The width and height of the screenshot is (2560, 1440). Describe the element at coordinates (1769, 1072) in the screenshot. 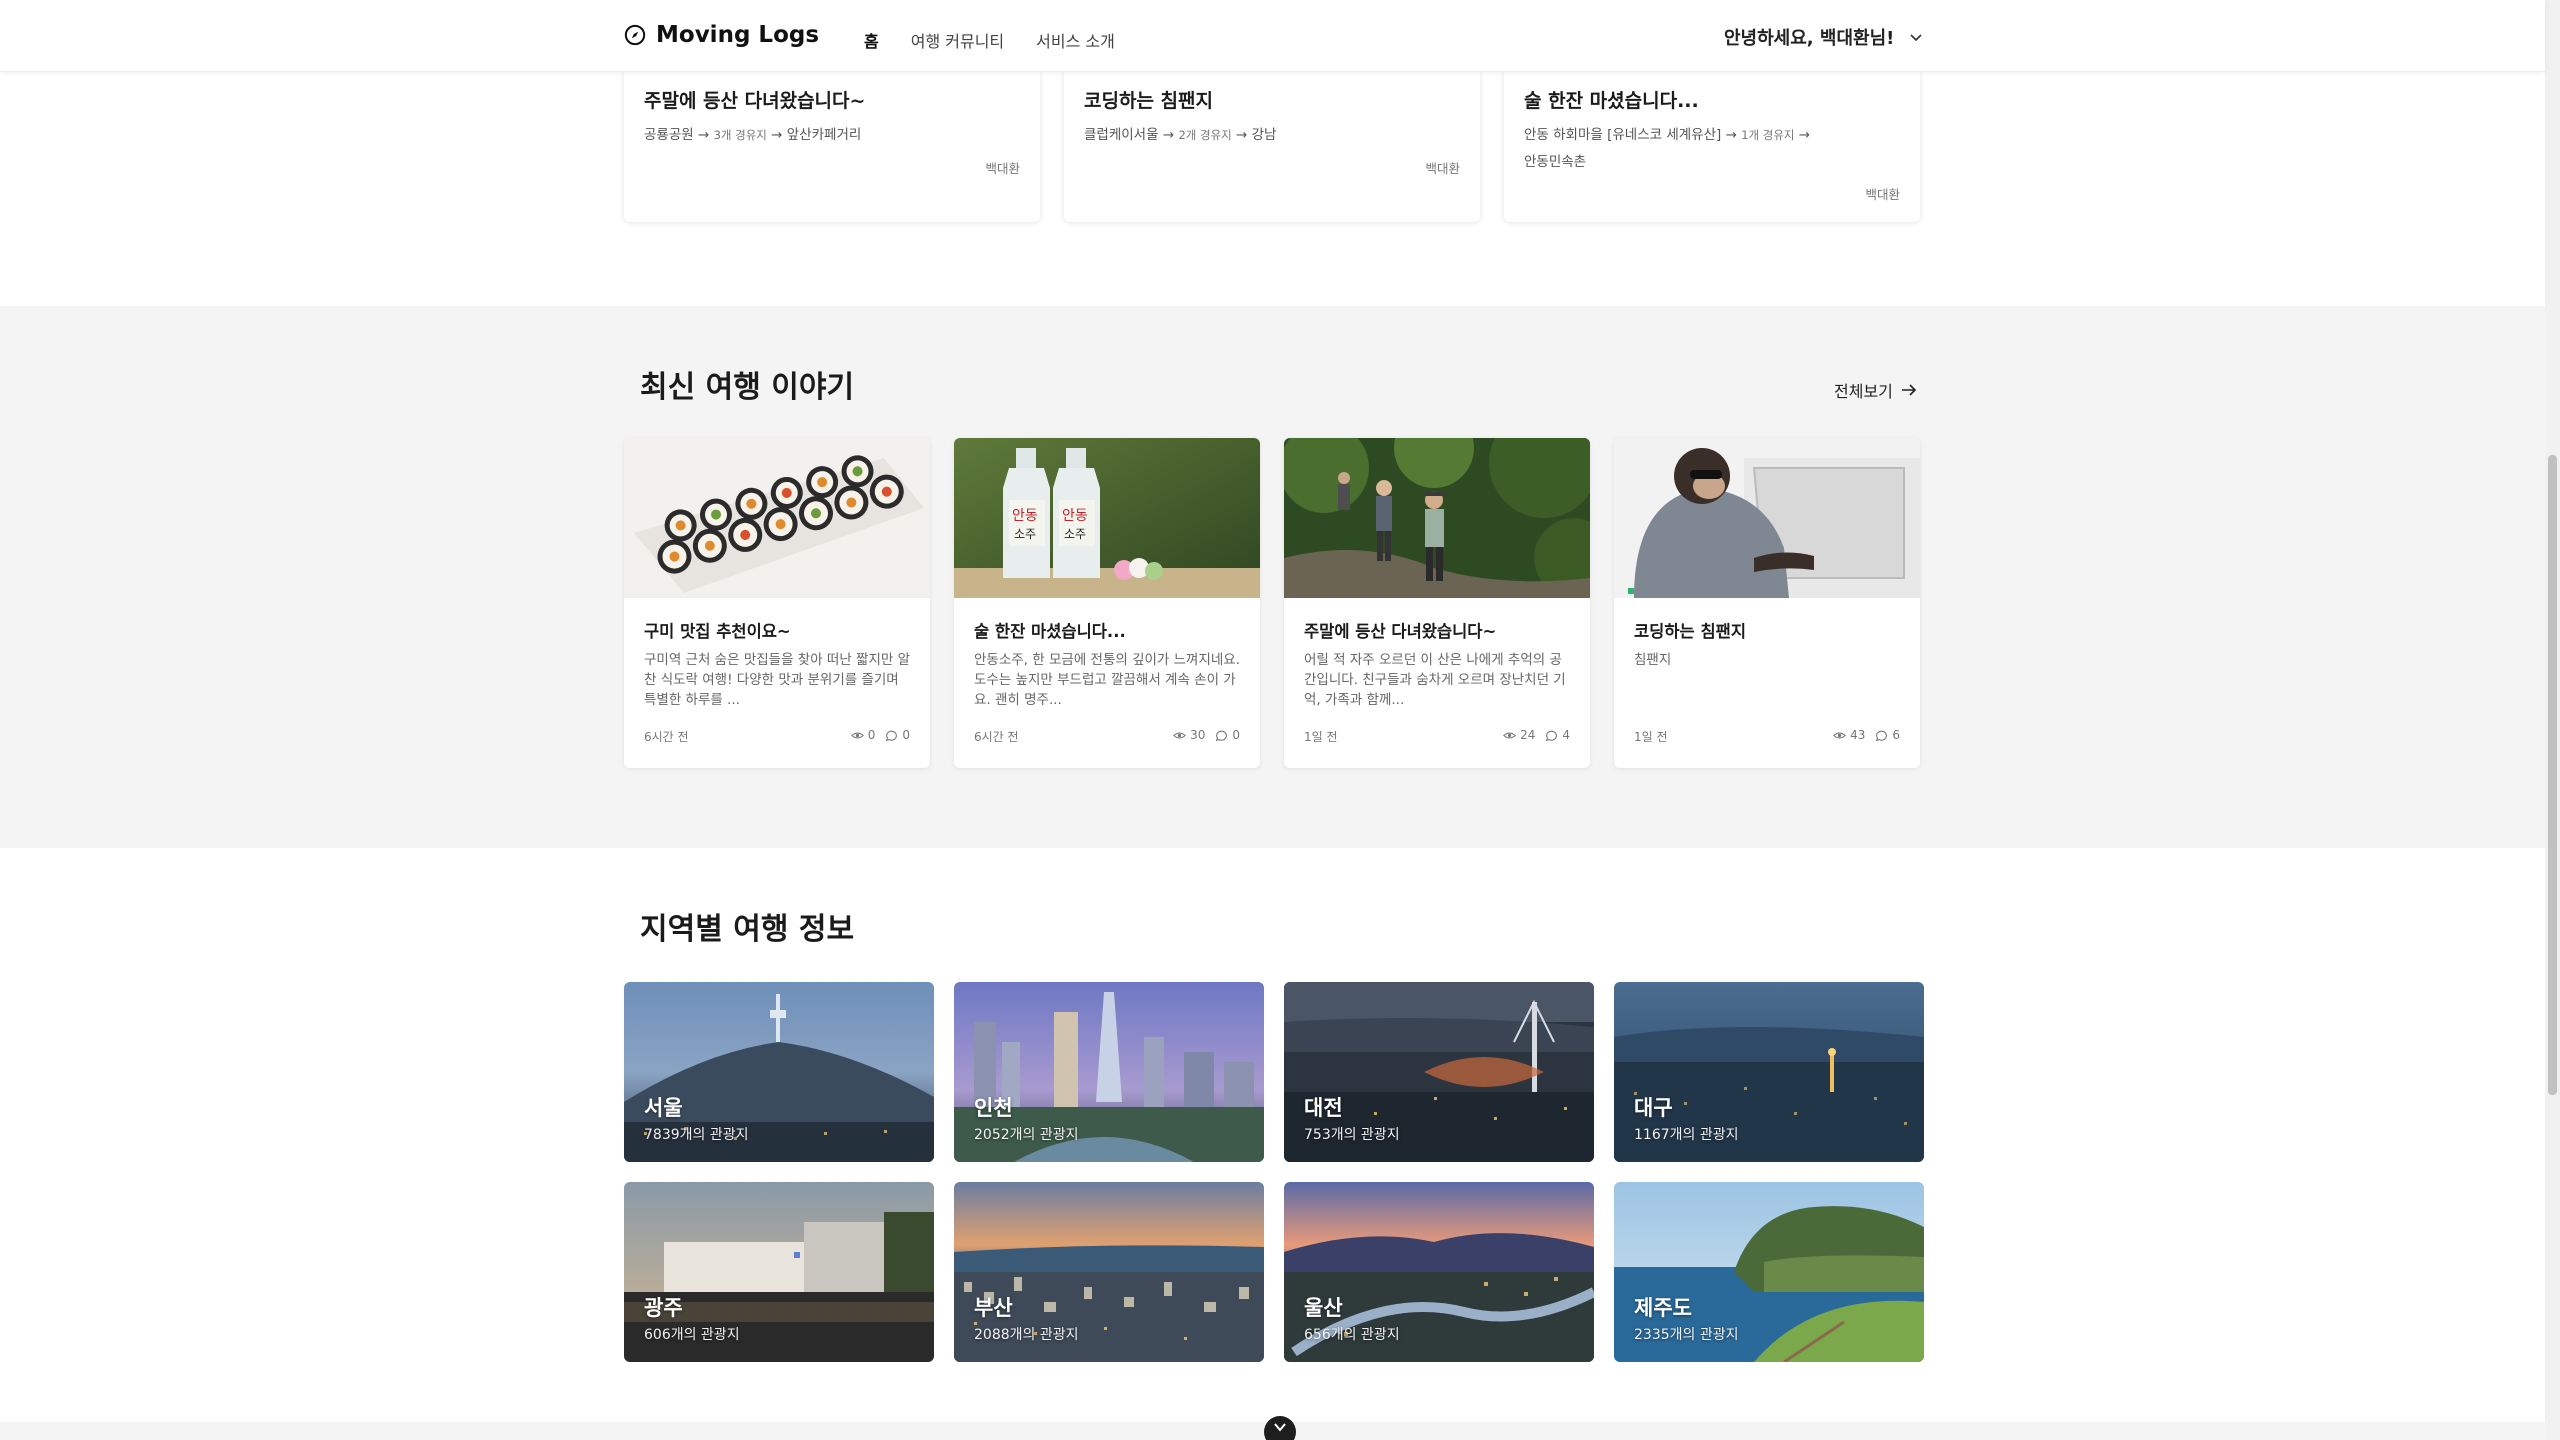

I see `region-card-daegu: 대구 1167개의 관광지` at that location.